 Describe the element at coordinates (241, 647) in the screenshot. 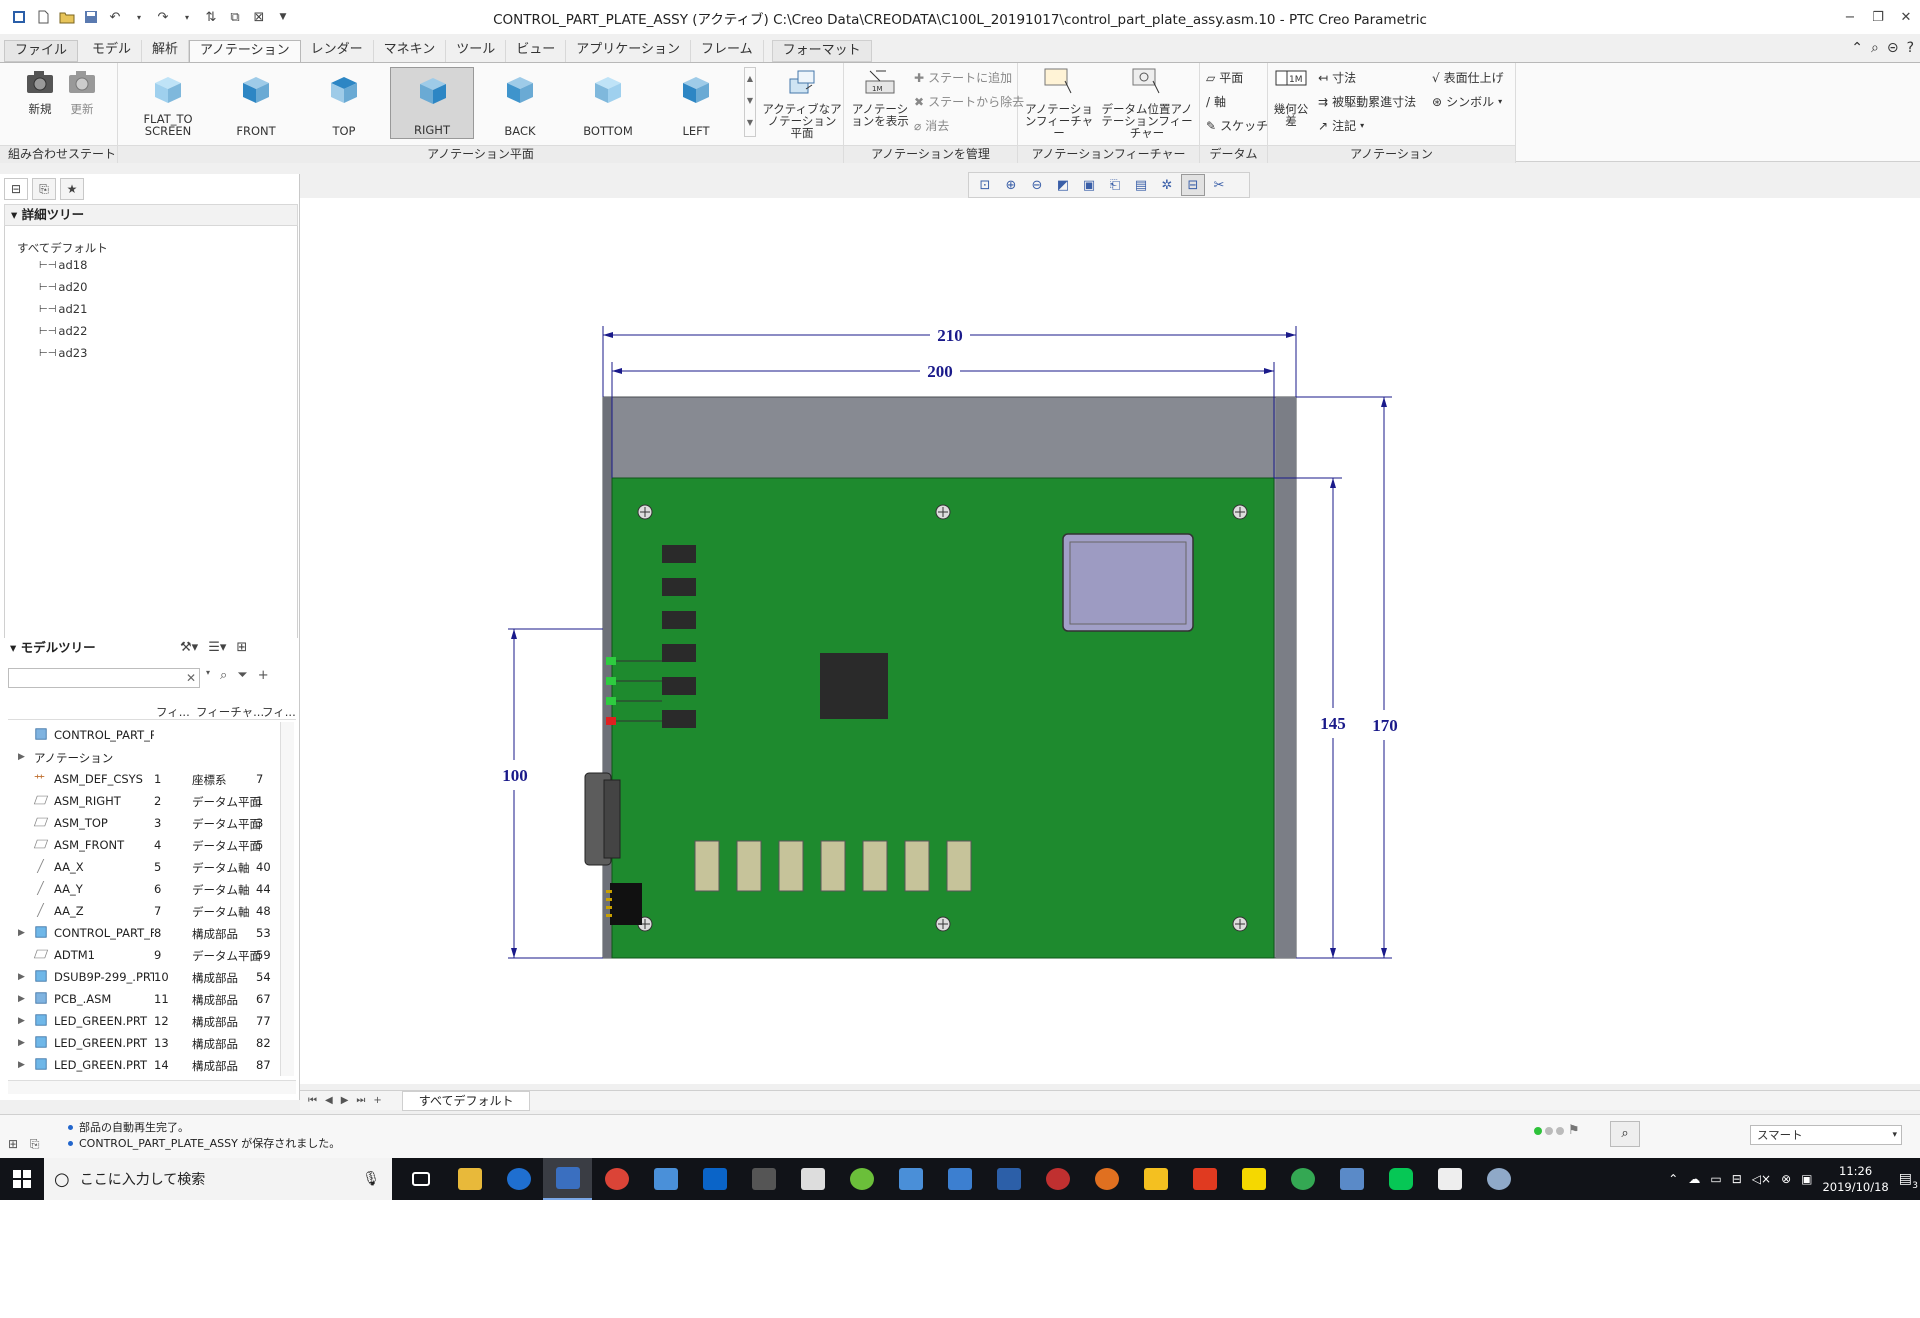

I see `tree-display-icon: ⊞` at that location.